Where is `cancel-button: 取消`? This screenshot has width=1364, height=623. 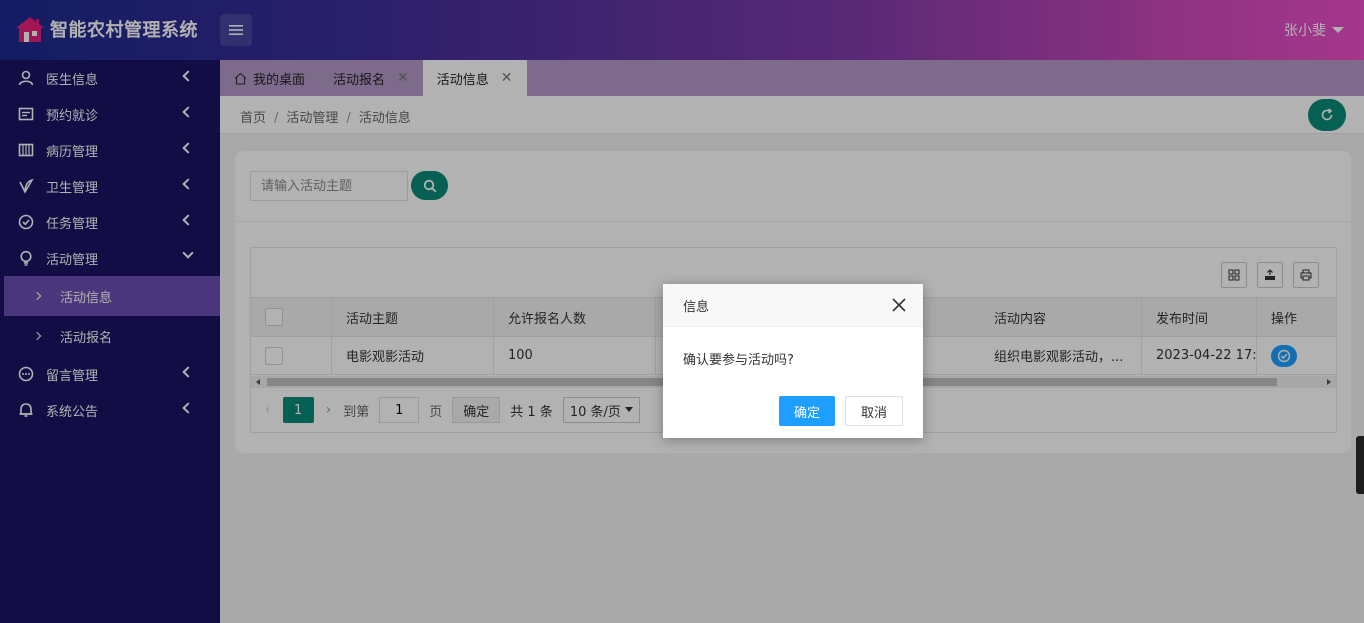
cancel-button: 取消 is located at coordinates (873, 411).